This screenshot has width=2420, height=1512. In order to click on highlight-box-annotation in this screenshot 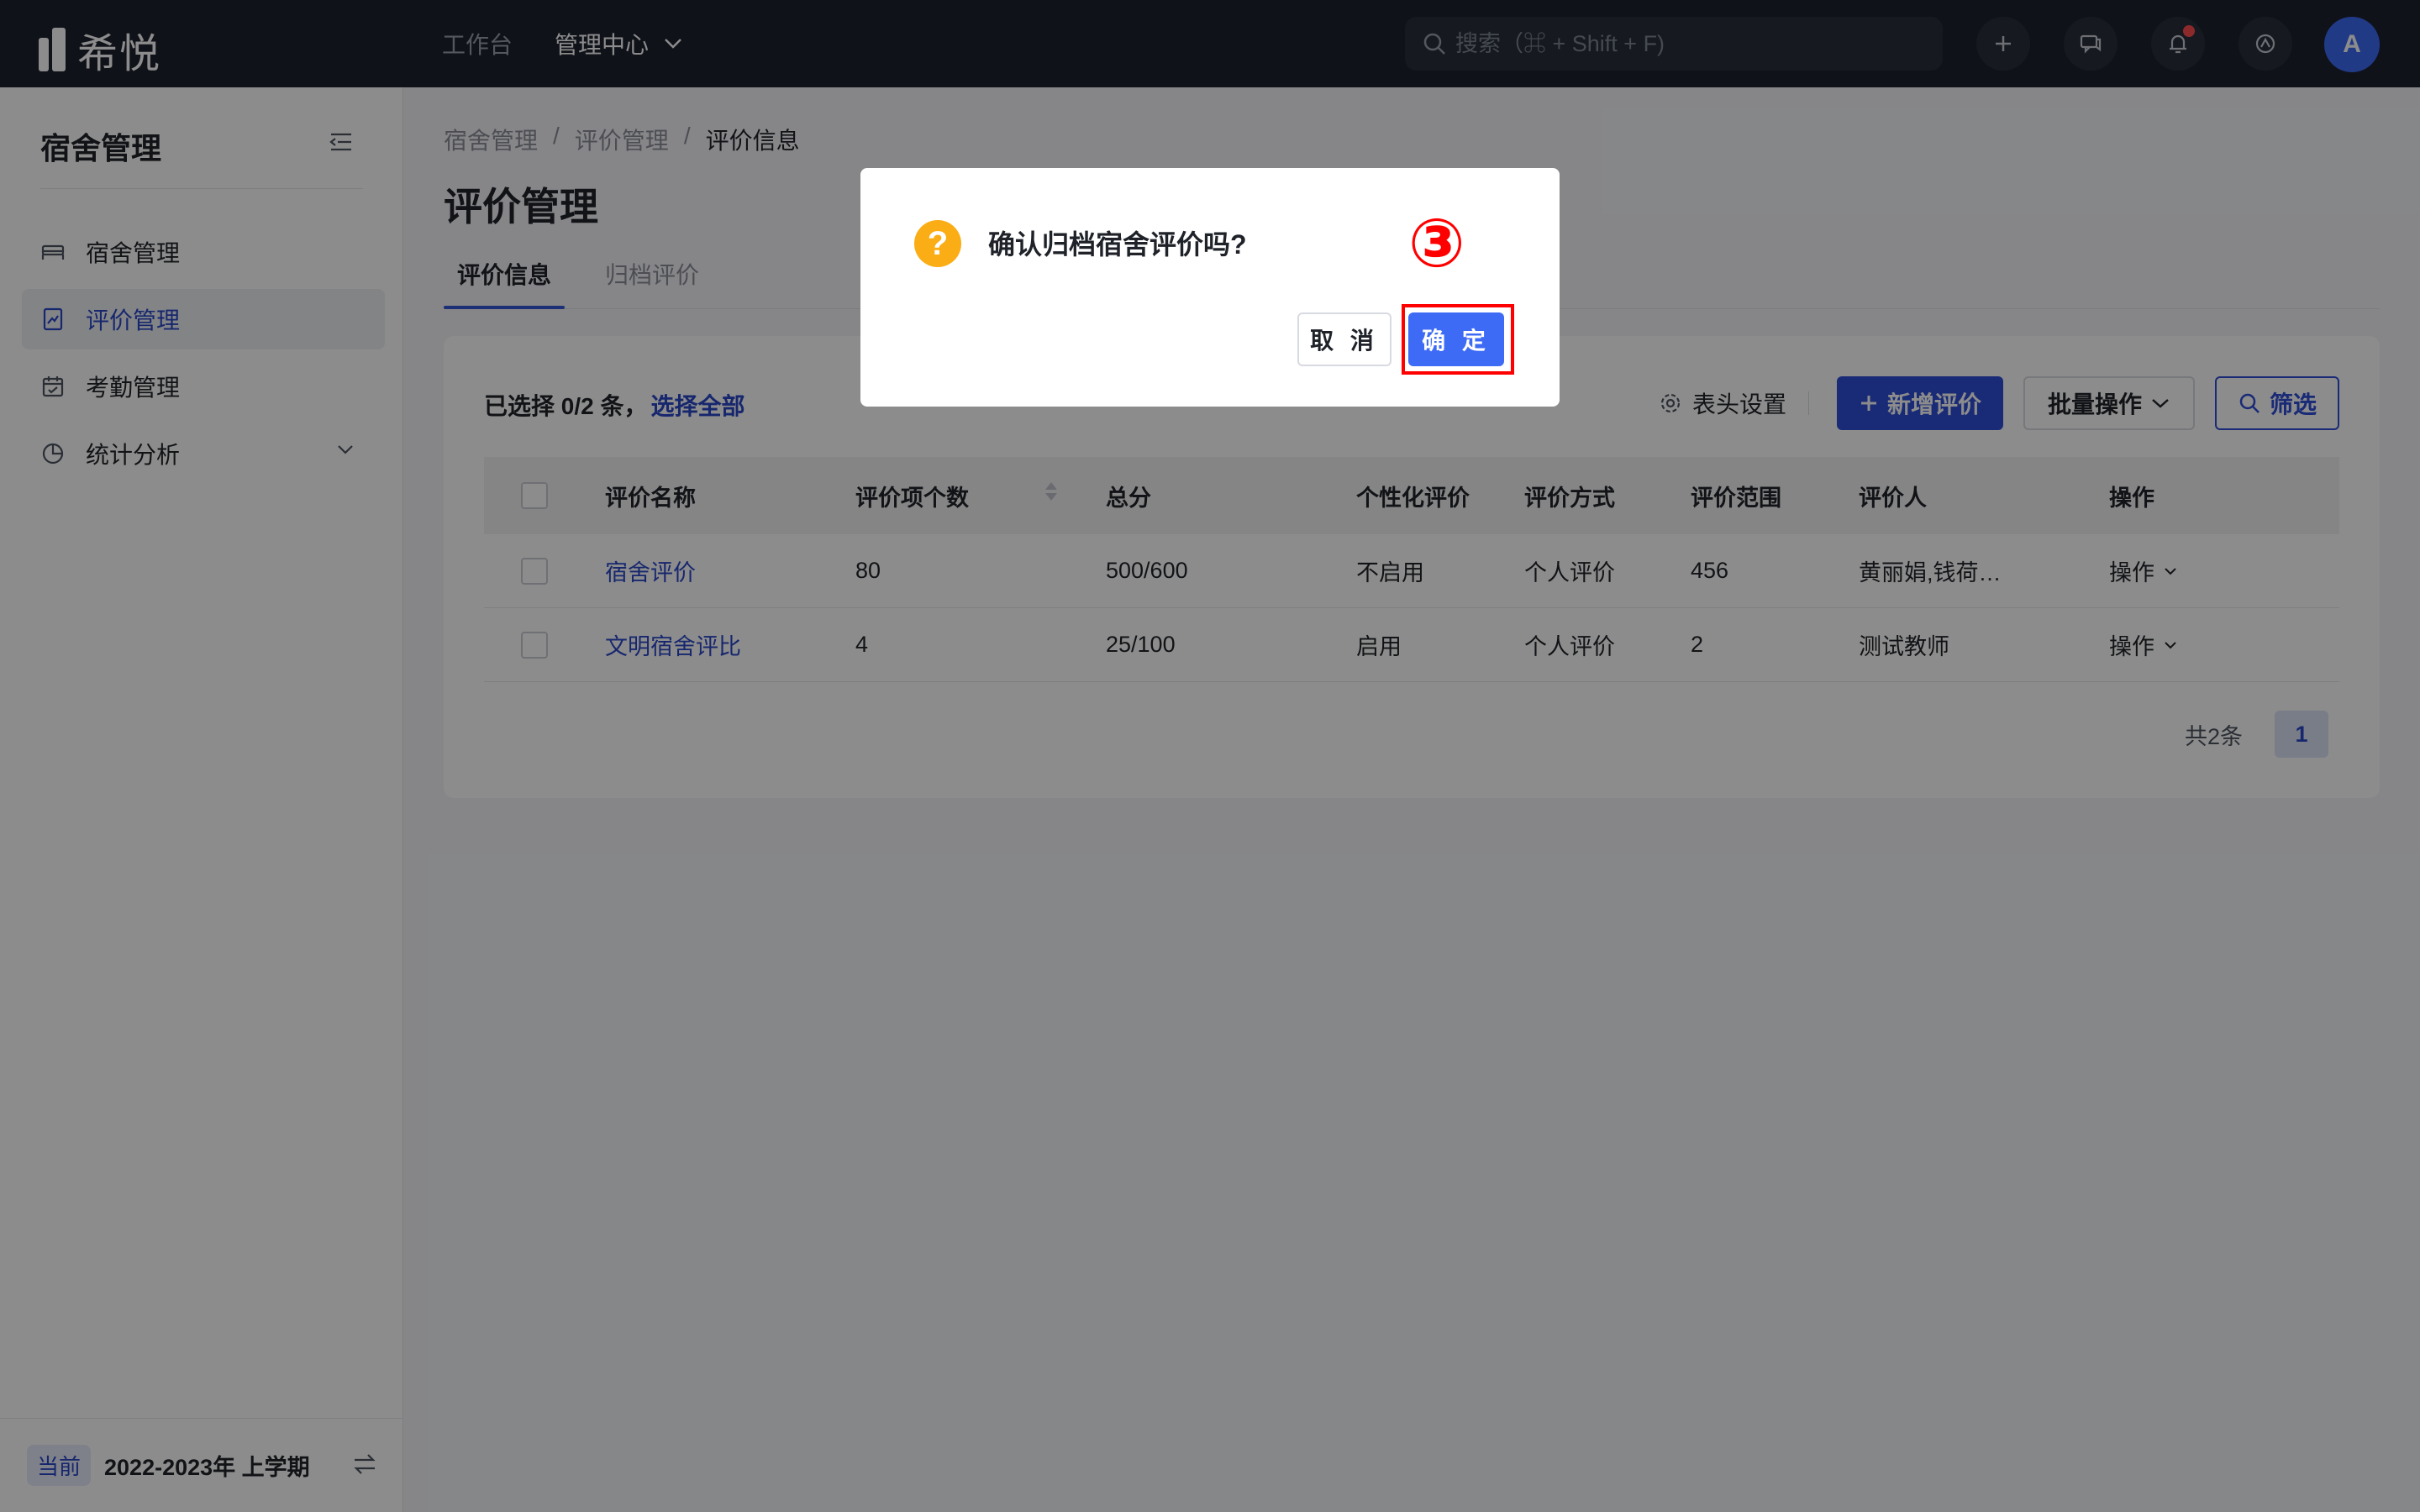, I will do `click(1458, 339)`.